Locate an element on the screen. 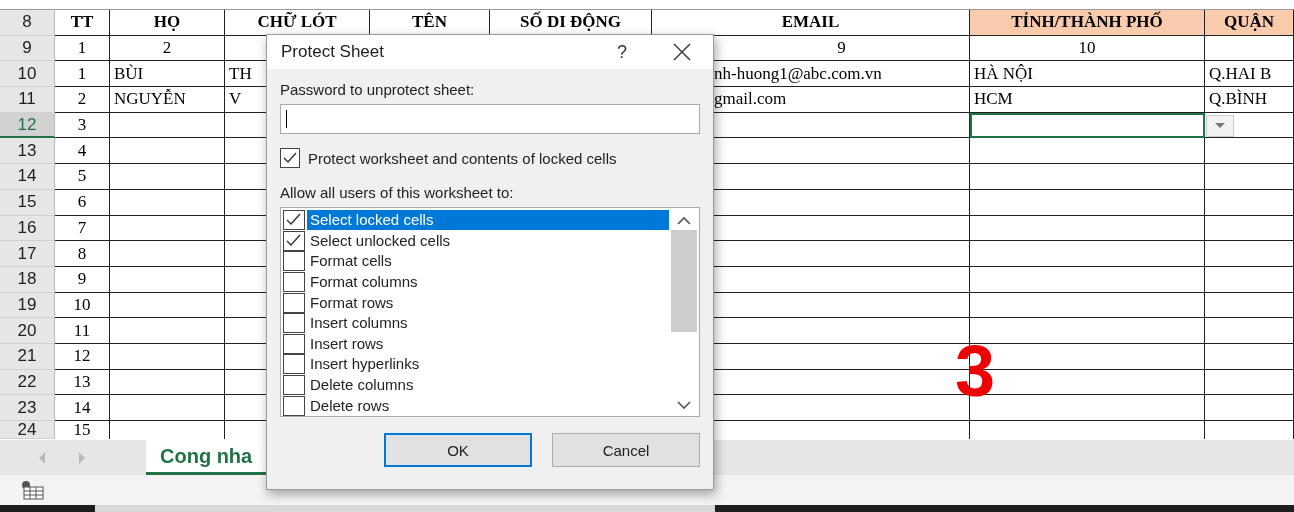 The width and height of the screenshot is (1294, 512). row-number: 20 is located at coordinates (27, 331).